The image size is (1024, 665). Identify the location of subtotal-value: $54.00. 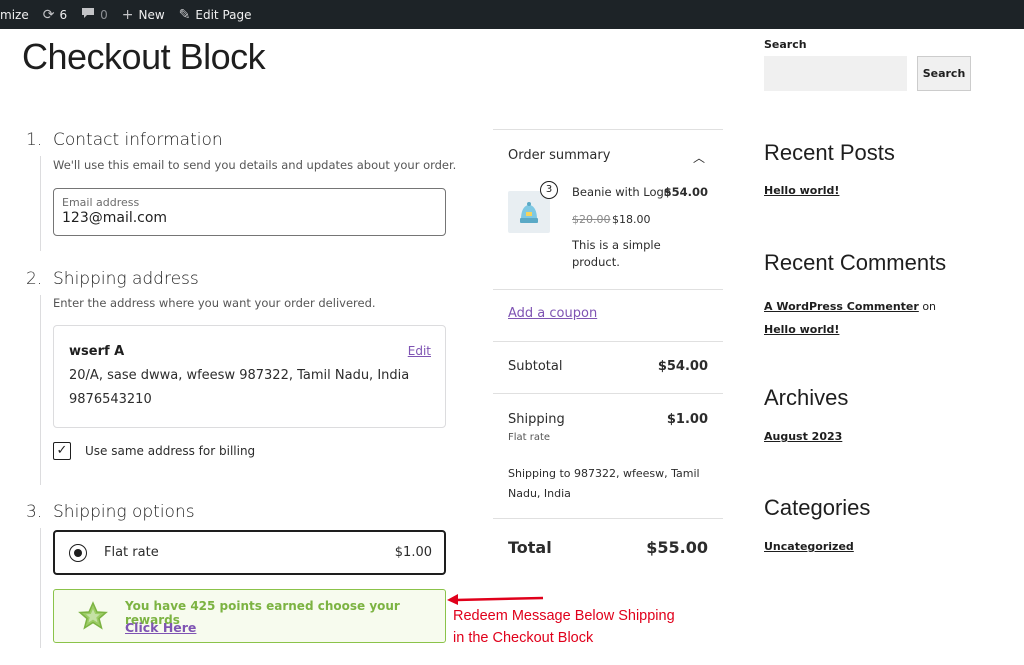
(682, 366).